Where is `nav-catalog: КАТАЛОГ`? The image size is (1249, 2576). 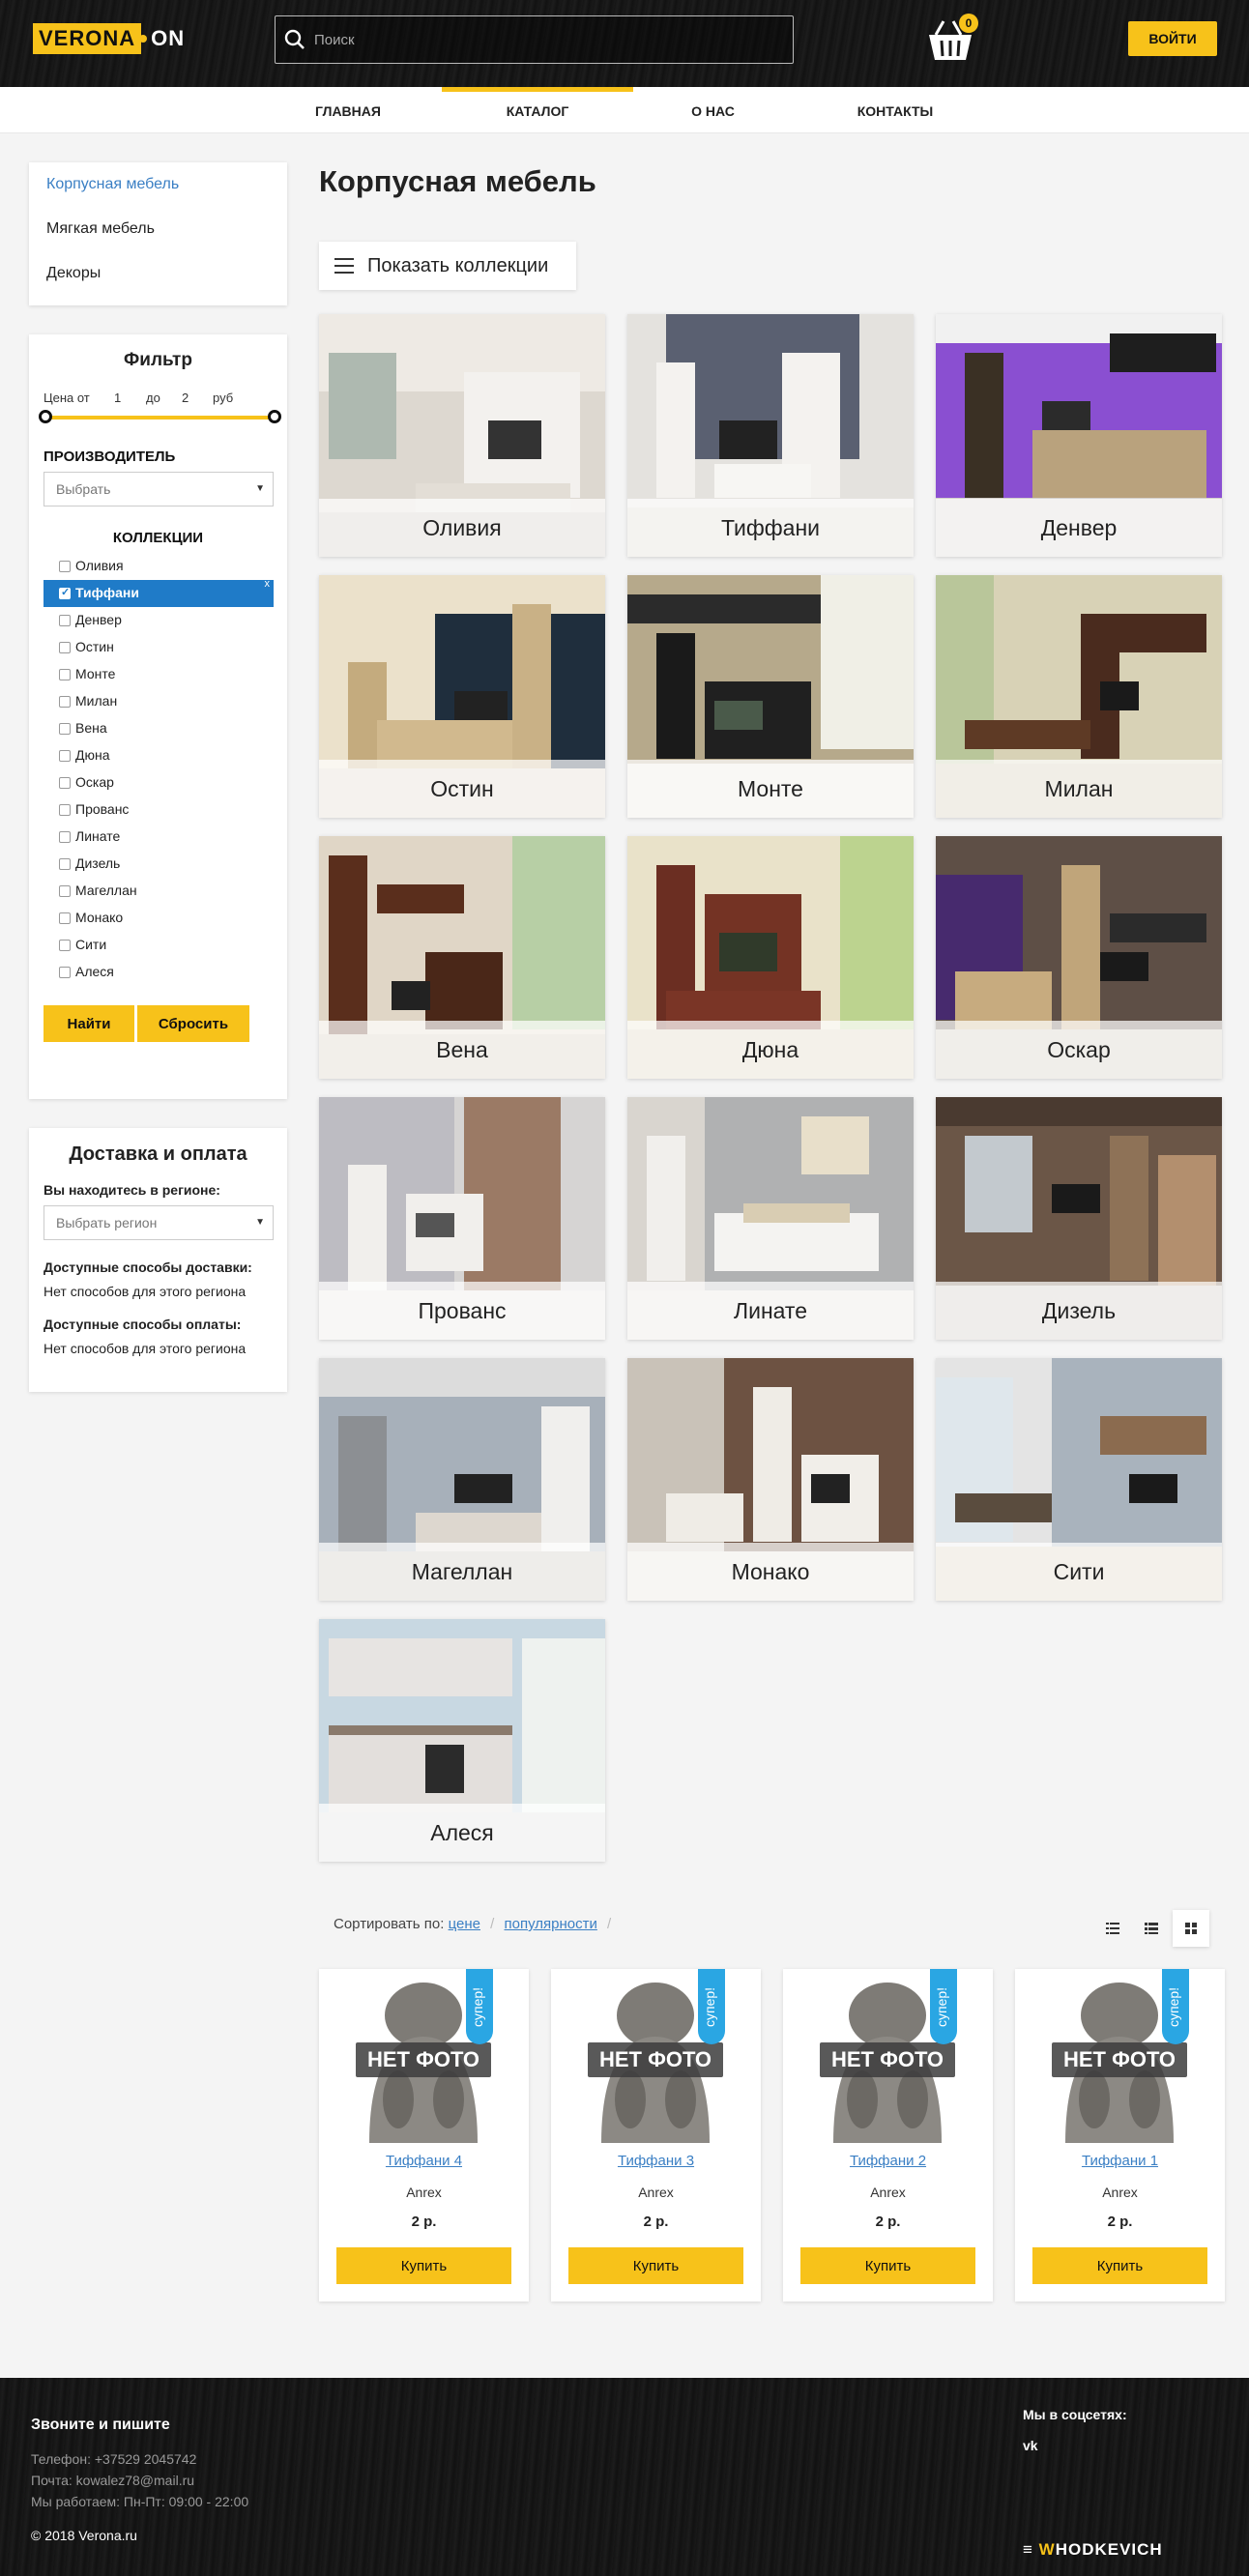 nav-catalog: КАТАЛОГ is located at coordinates (537, 110).